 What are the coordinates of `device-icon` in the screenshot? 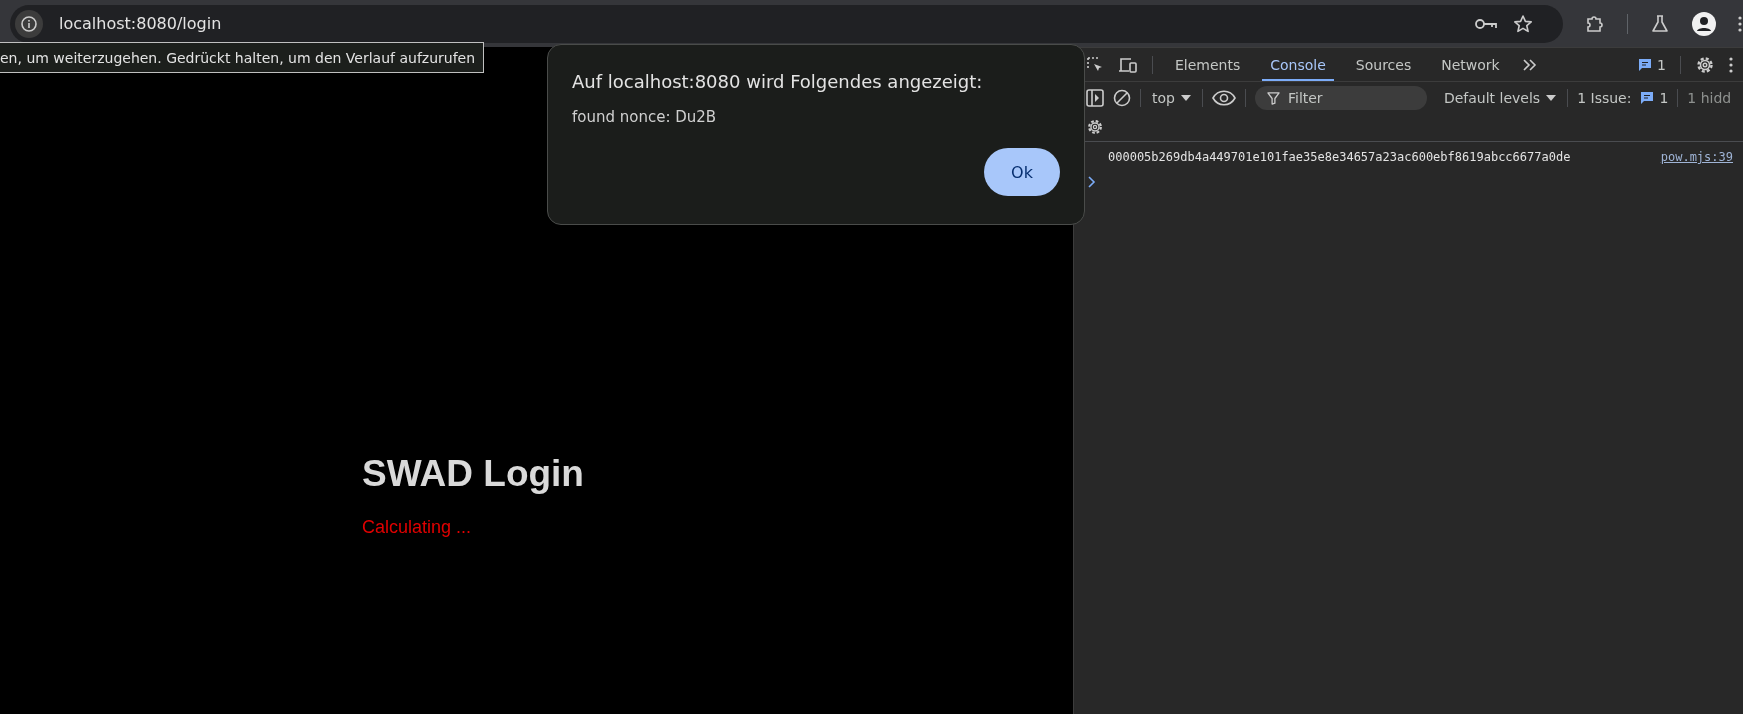 It's located at (1128, 64).